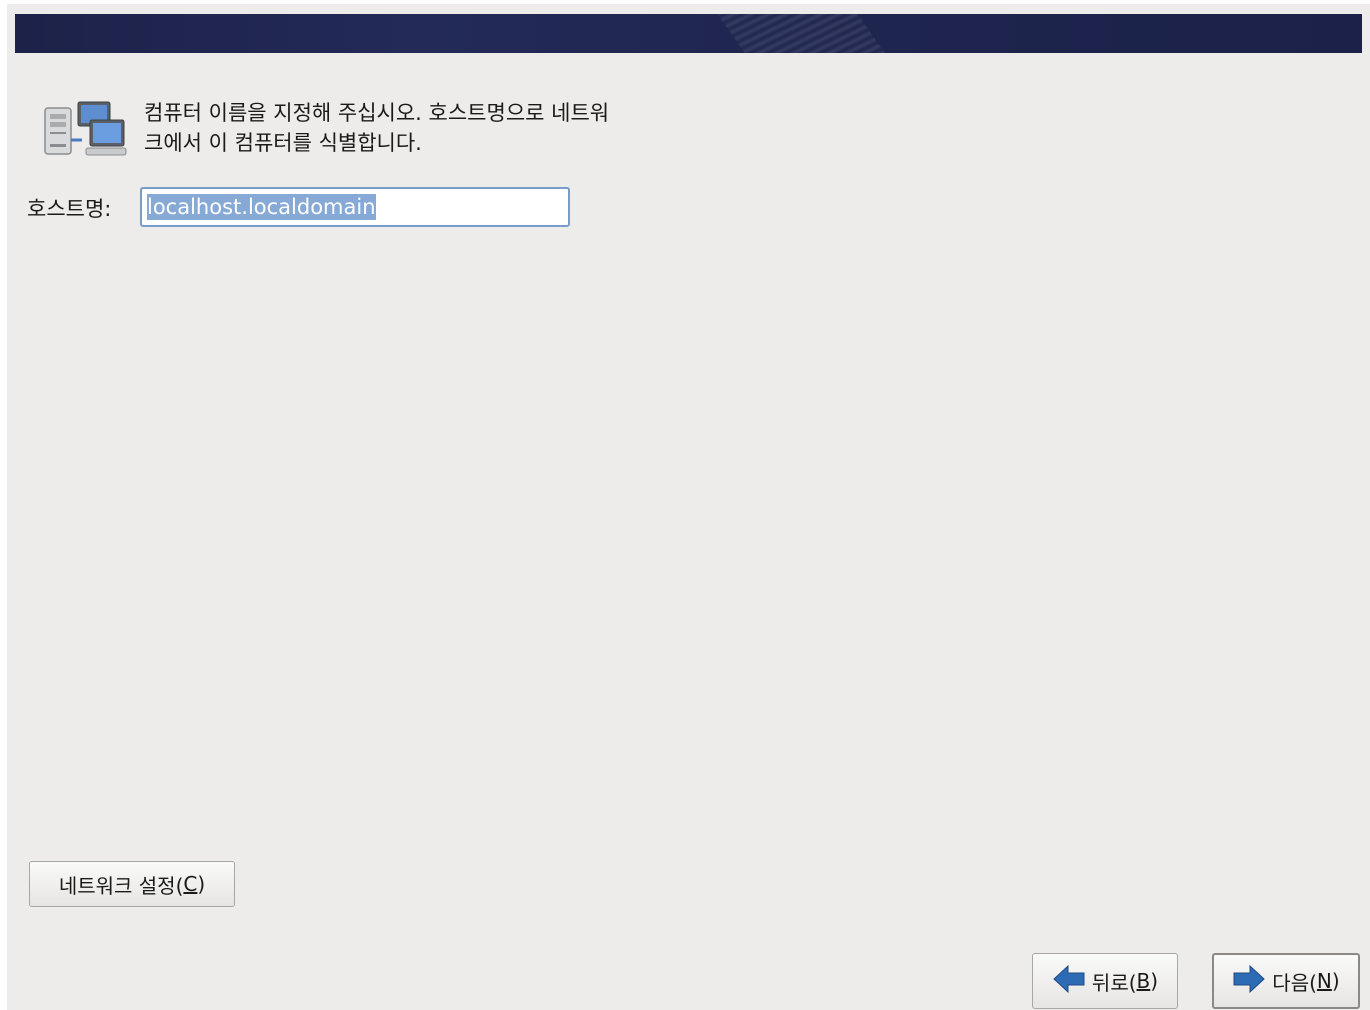 Image resolution: width=1370 pixels, height=1010 pixels. I want to click on next-button: 다음(N), so click(1286, 981).